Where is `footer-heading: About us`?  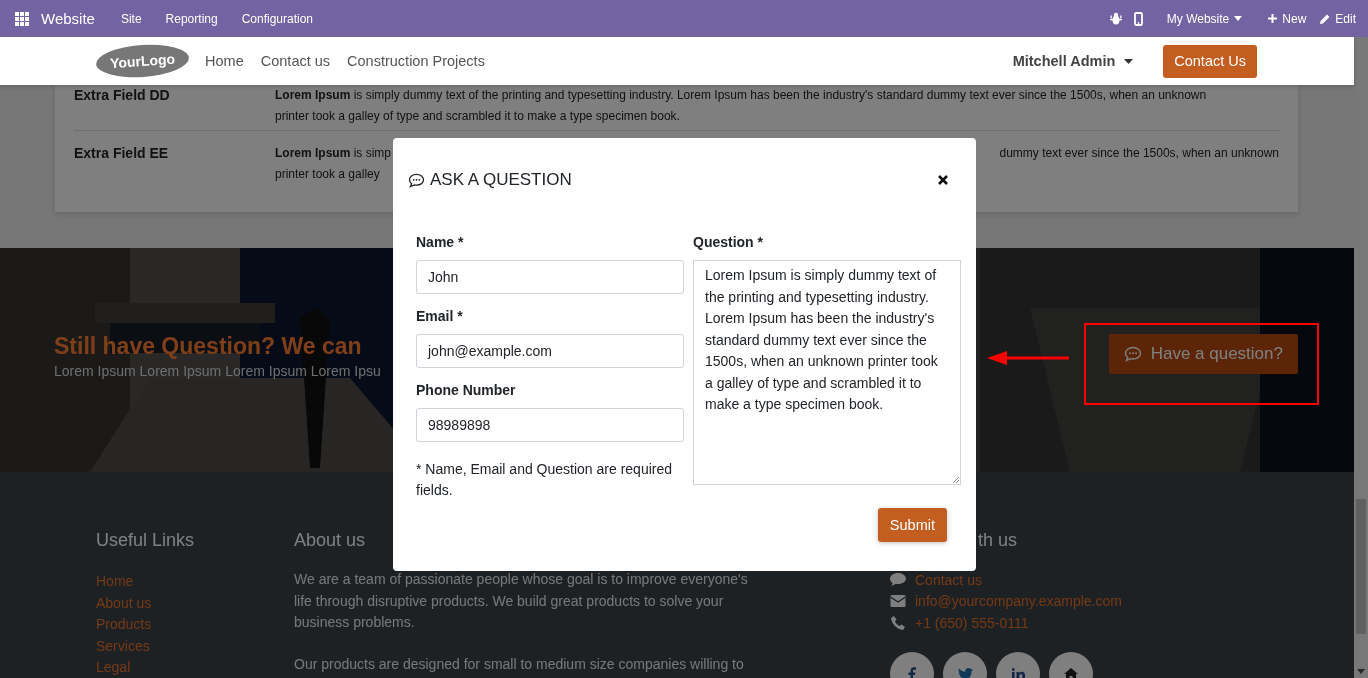
footer-heading: About us is located at coordinates (330, 540).